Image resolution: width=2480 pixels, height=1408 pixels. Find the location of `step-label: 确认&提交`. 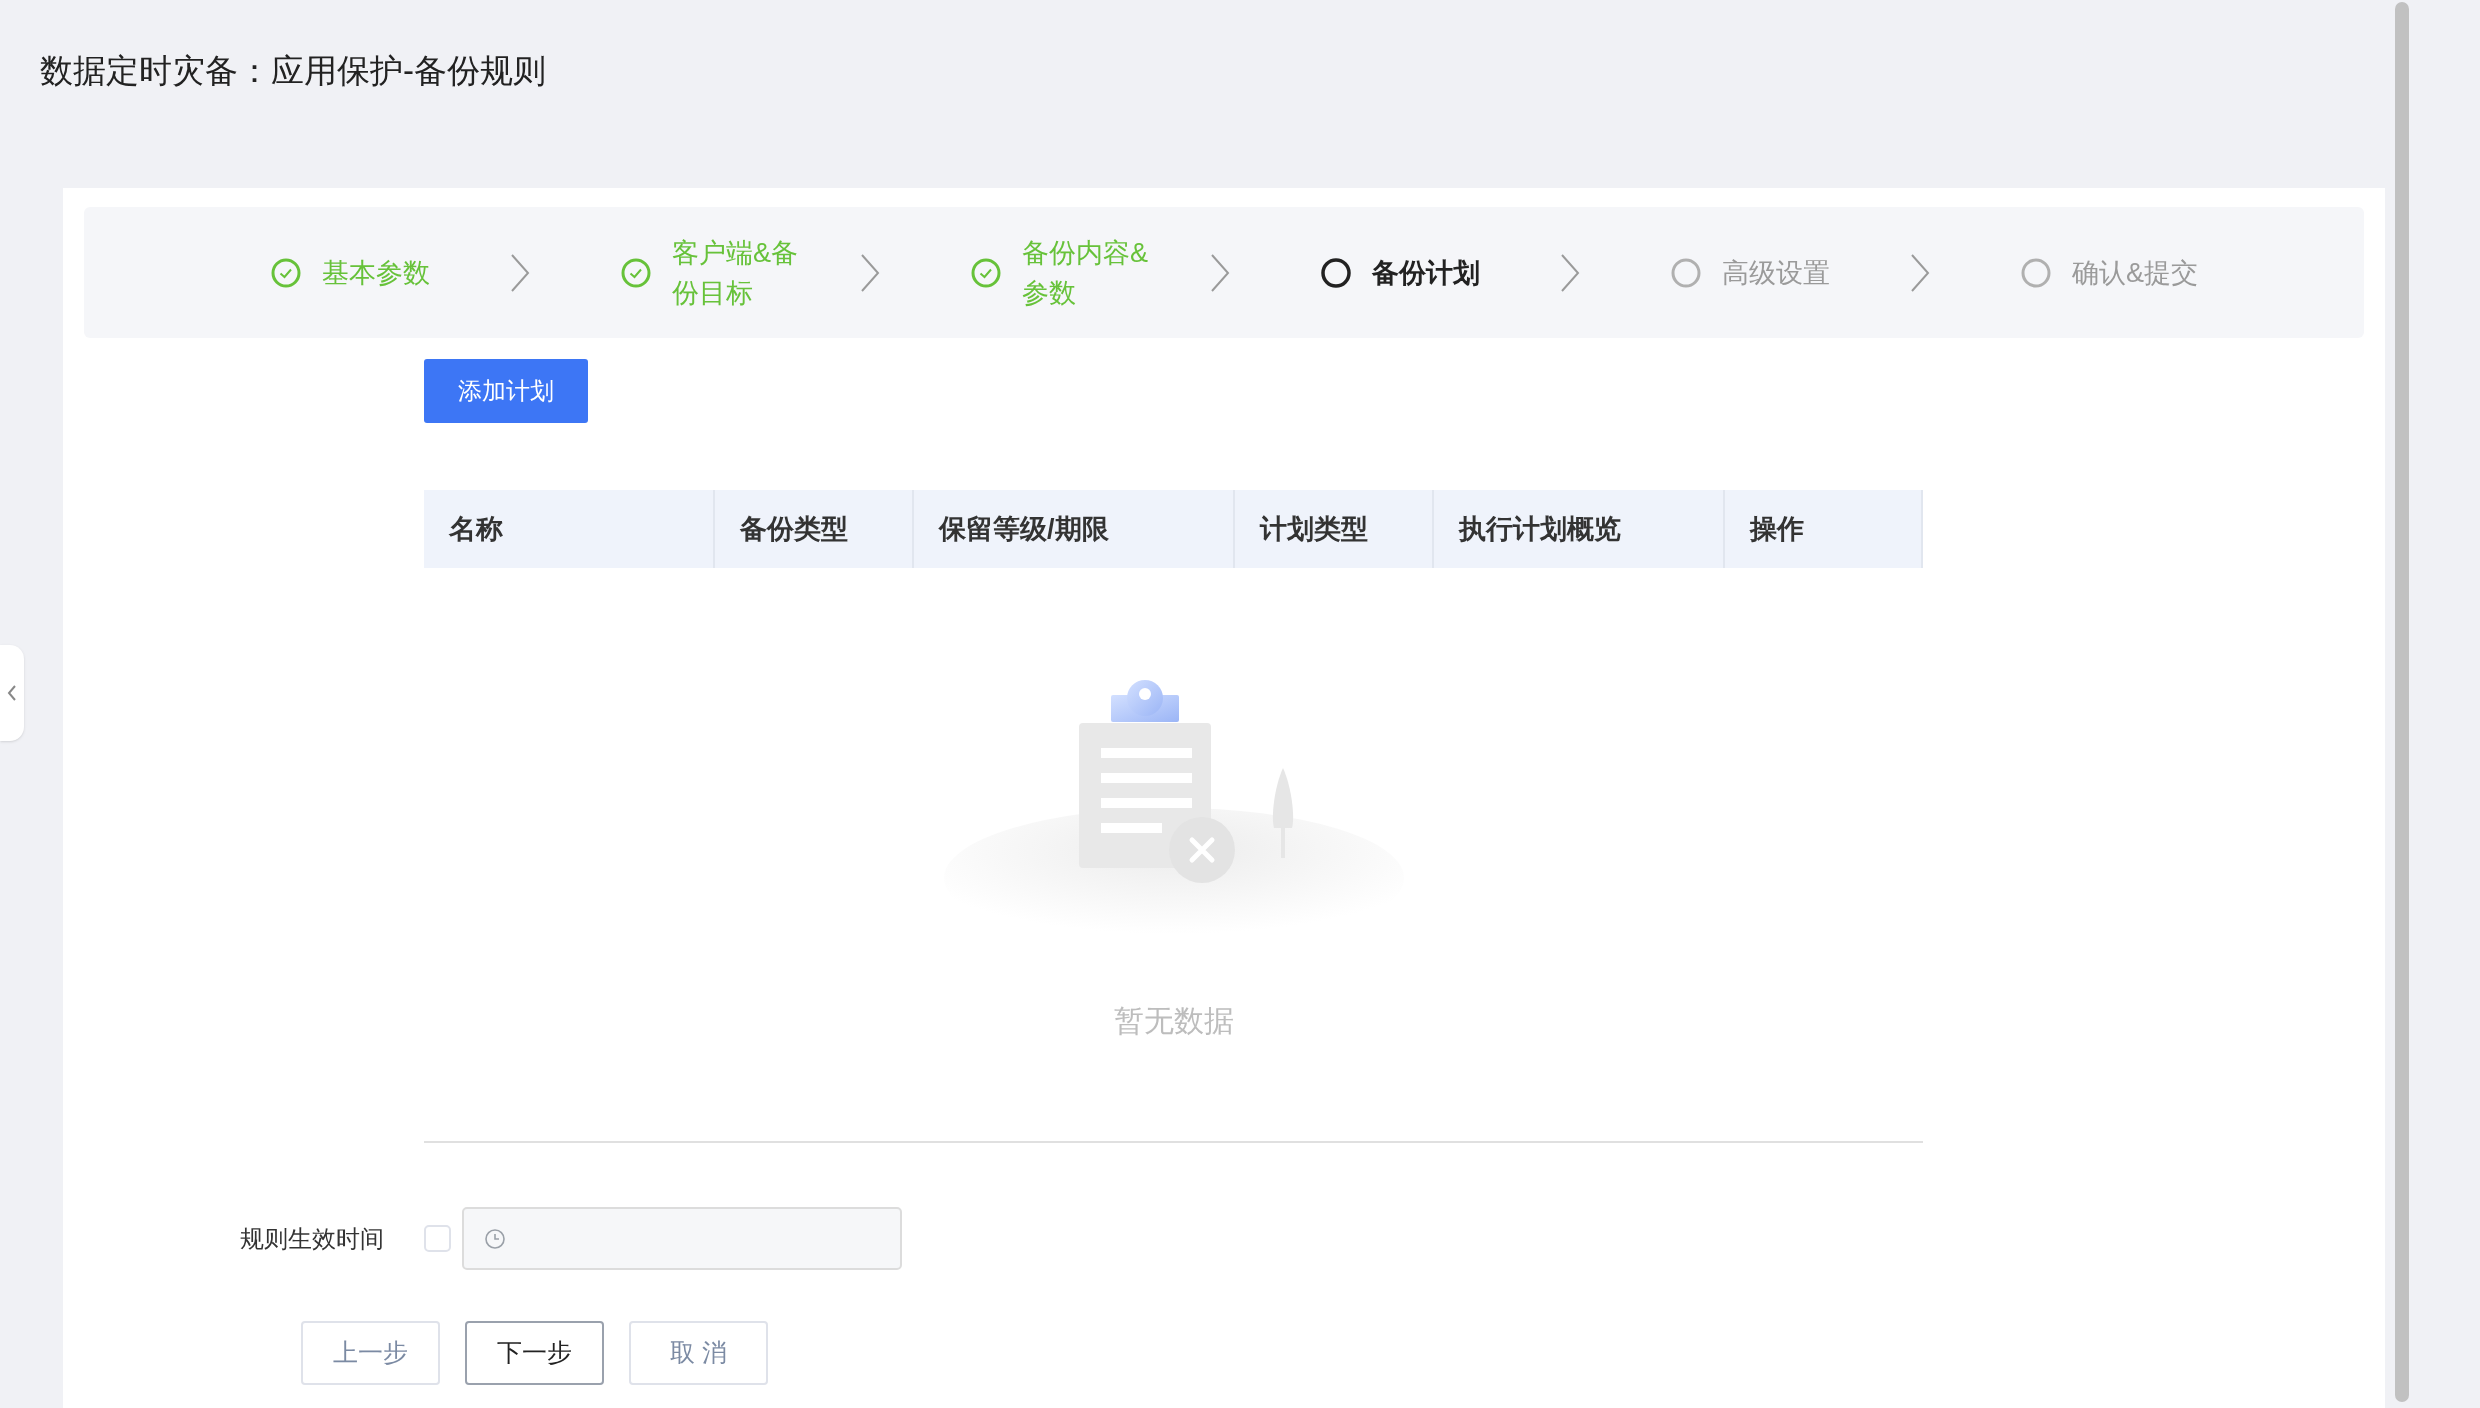

step-label: 确认&提交 is located at coordinates (2144, 272).